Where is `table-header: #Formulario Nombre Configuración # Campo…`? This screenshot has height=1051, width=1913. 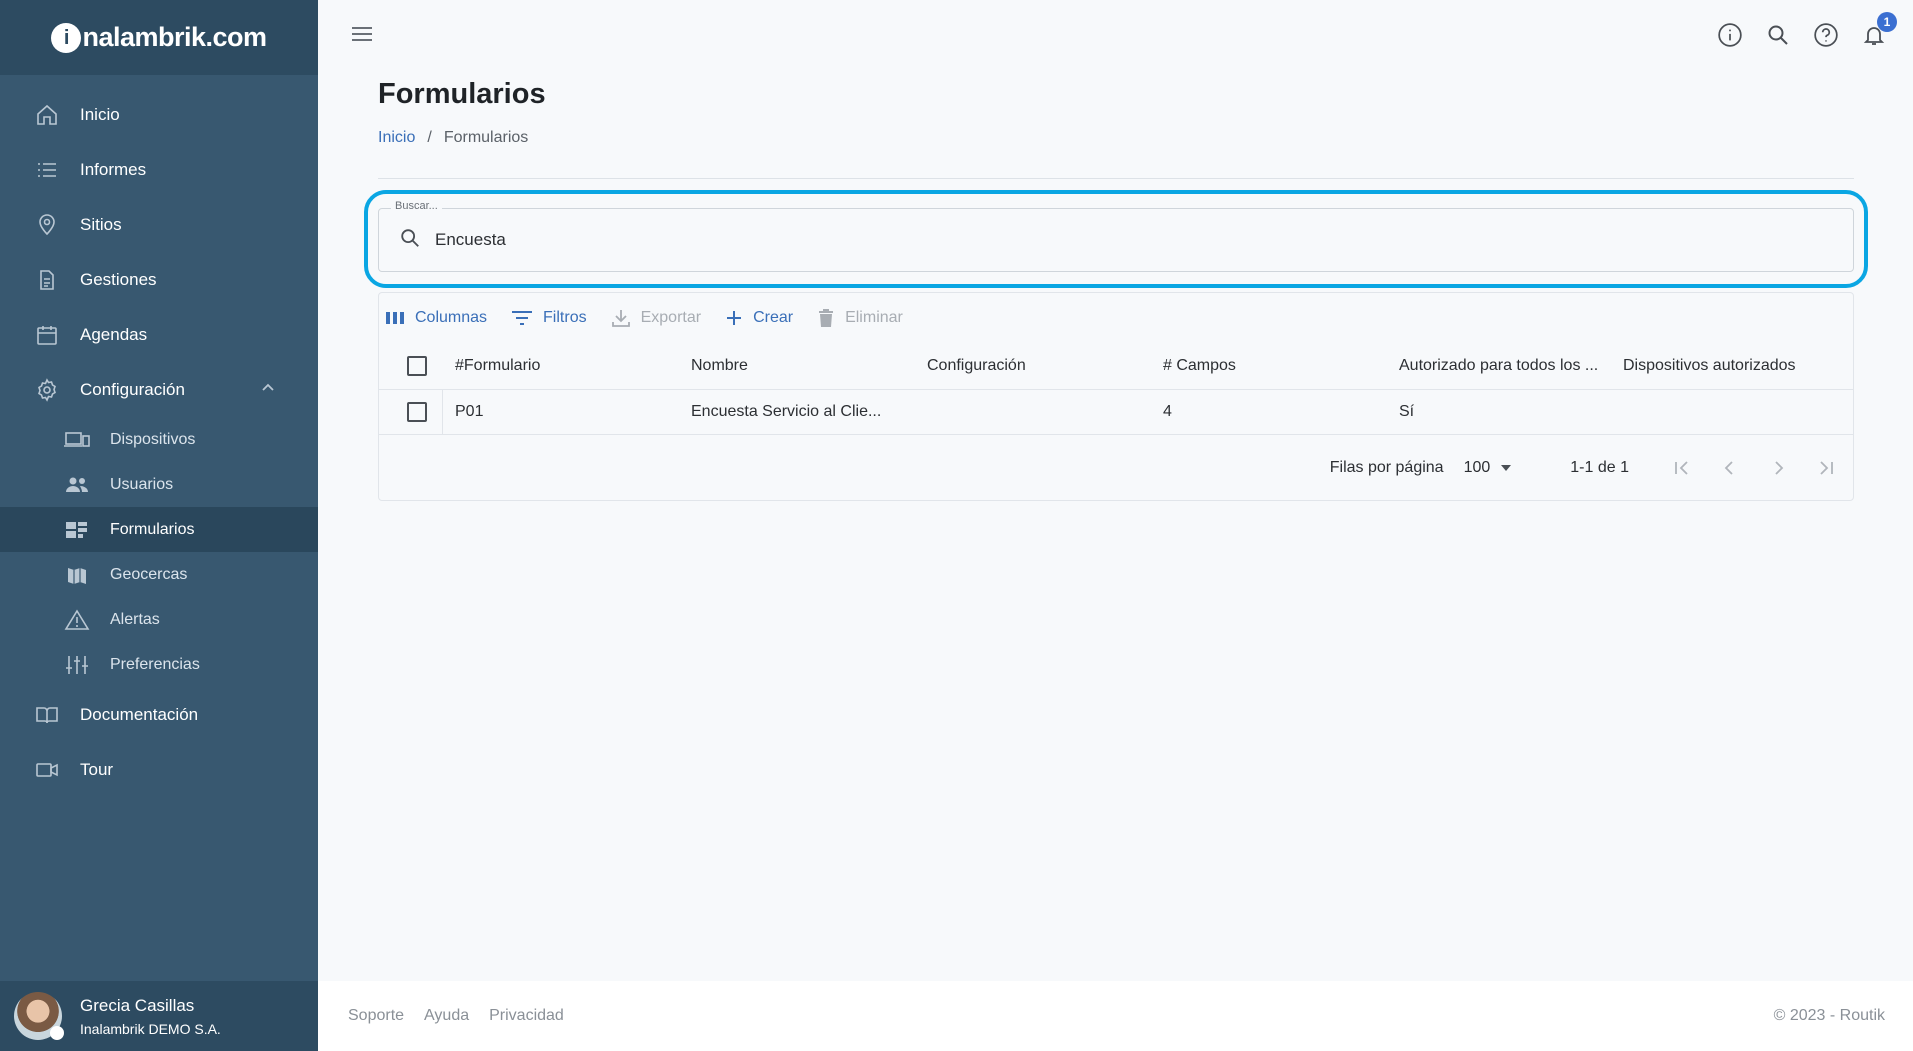 table-header: #Formulario Nombre Configuración # Campo… is located at coordinates (1116, 366).